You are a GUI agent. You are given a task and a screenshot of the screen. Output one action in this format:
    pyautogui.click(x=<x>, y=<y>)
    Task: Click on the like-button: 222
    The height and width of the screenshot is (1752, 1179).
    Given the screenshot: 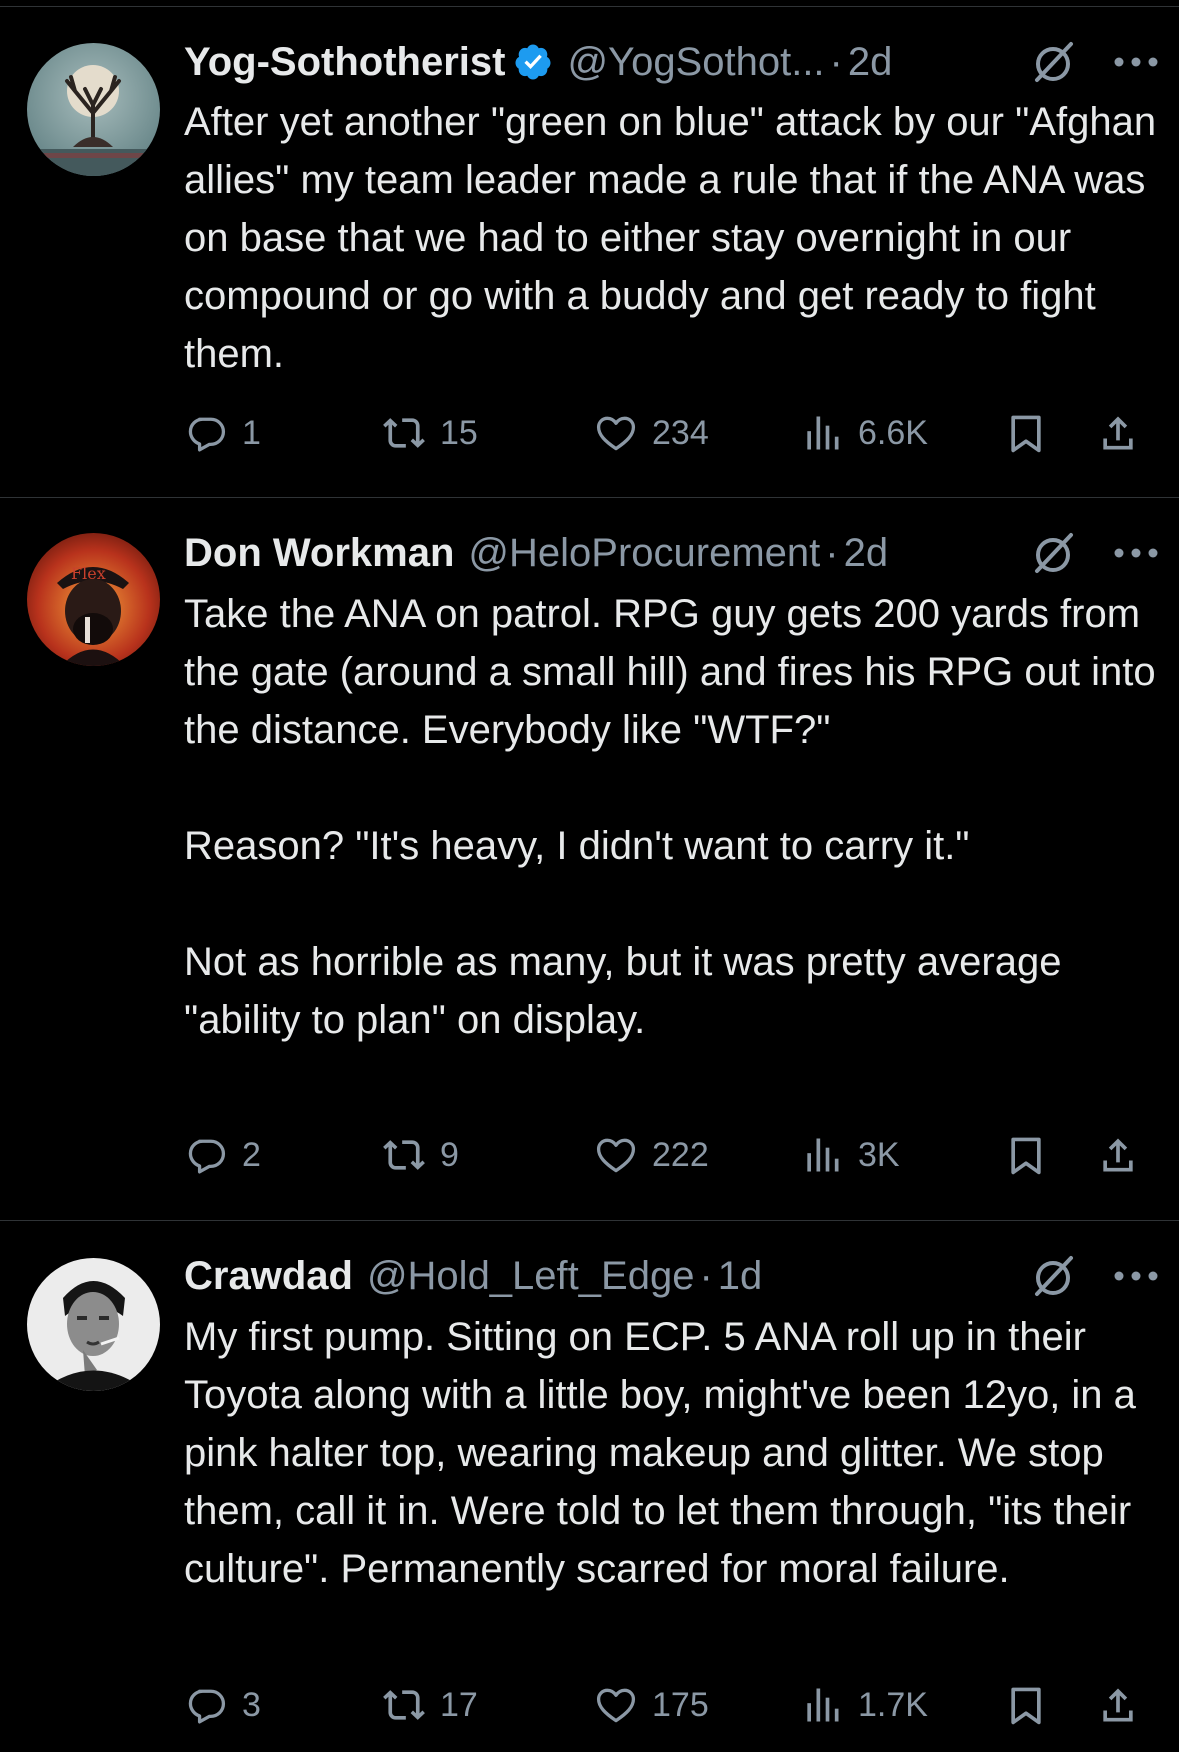 What is the action you would take?
    pyautogui.click(x=651, y=1155)
    